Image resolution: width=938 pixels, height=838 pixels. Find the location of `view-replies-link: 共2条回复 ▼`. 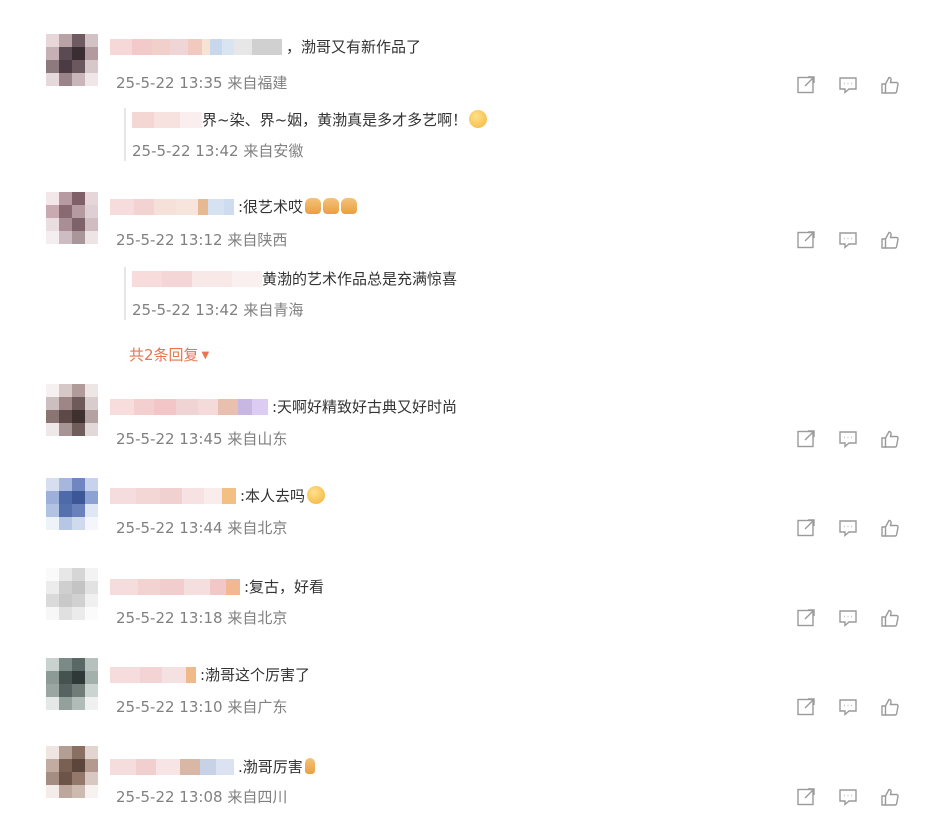

view-replies-link: 共2条回复 ▼ is located at coordinates (169, 354).